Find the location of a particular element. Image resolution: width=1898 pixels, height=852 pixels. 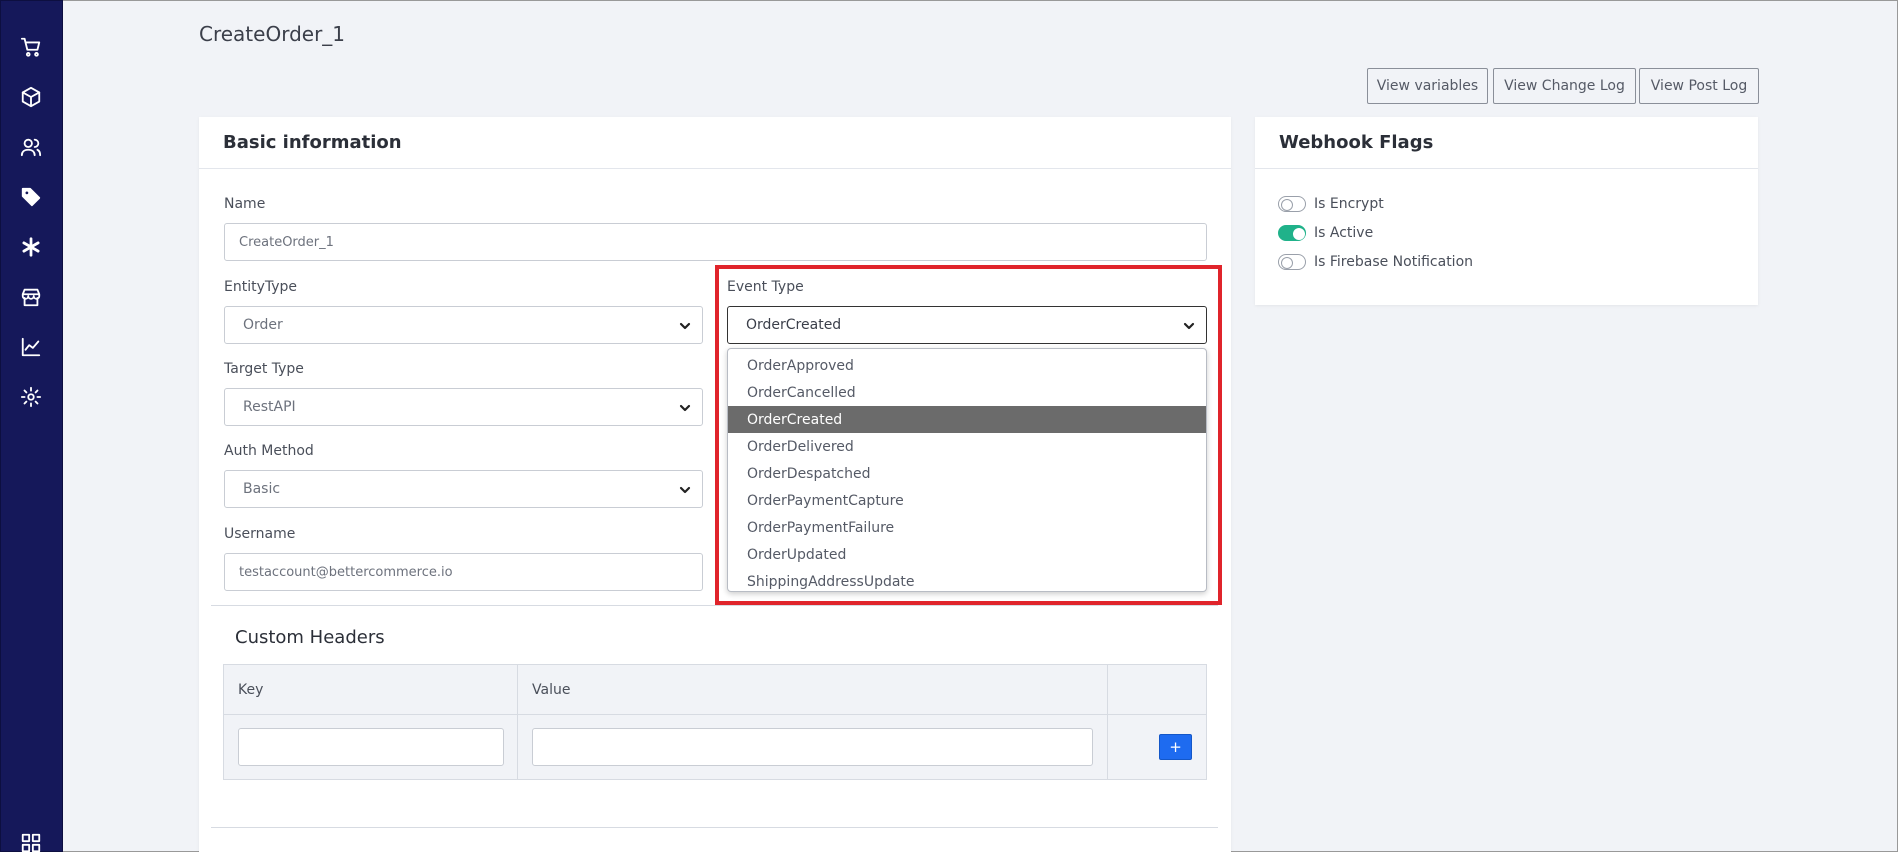

card-title: Webhook Flags is located at coordinates (1506, 143).